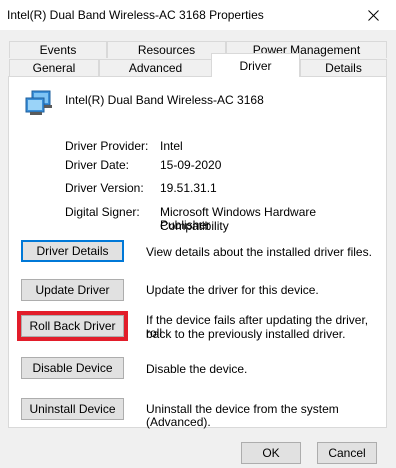  Describe the element at coordinates (188, 188) in the screenshot. I see `driver-version-value: 19.51.31.1` at that location.